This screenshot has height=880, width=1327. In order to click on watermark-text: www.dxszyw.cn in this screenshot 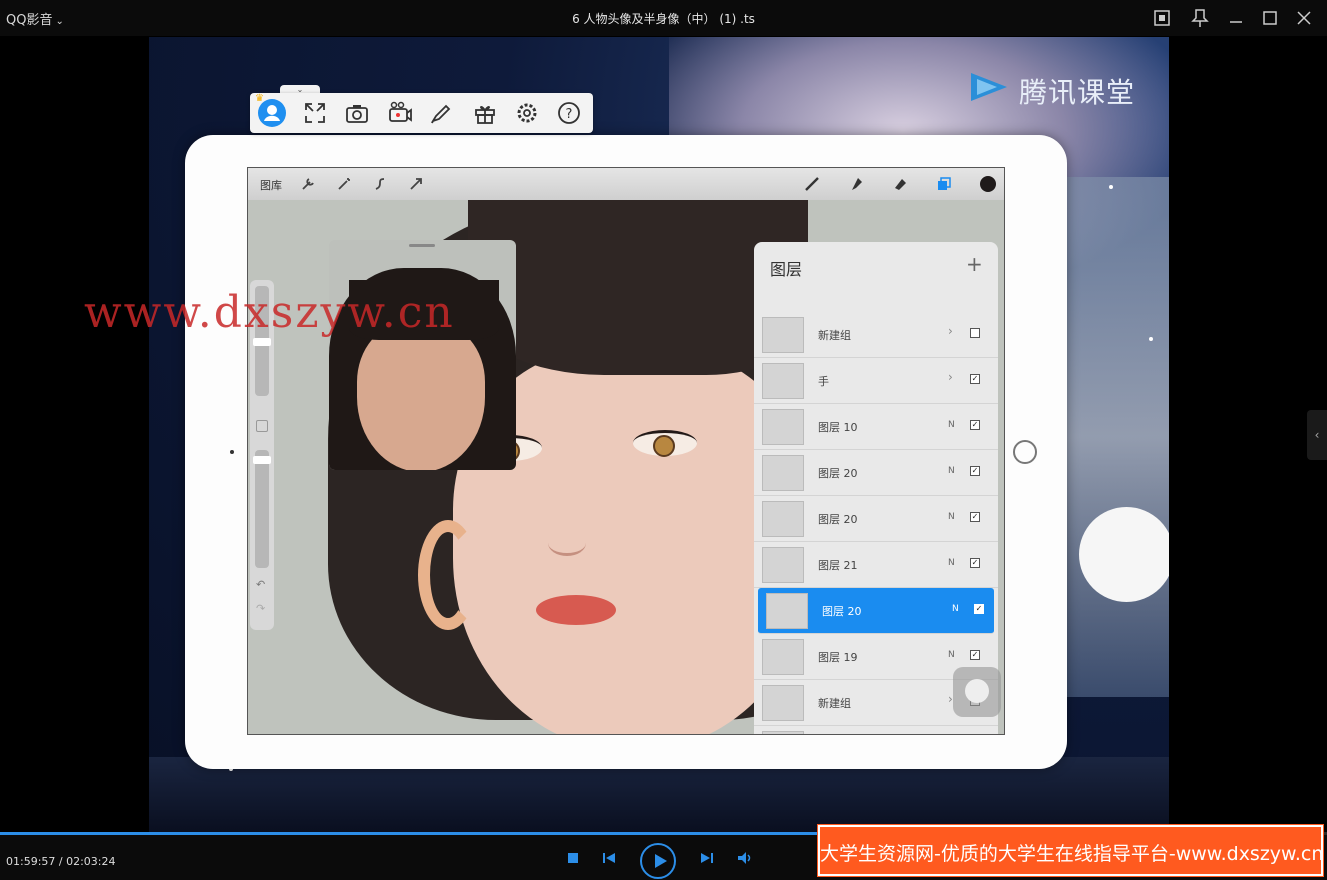, I will do `click(269, 312)`.